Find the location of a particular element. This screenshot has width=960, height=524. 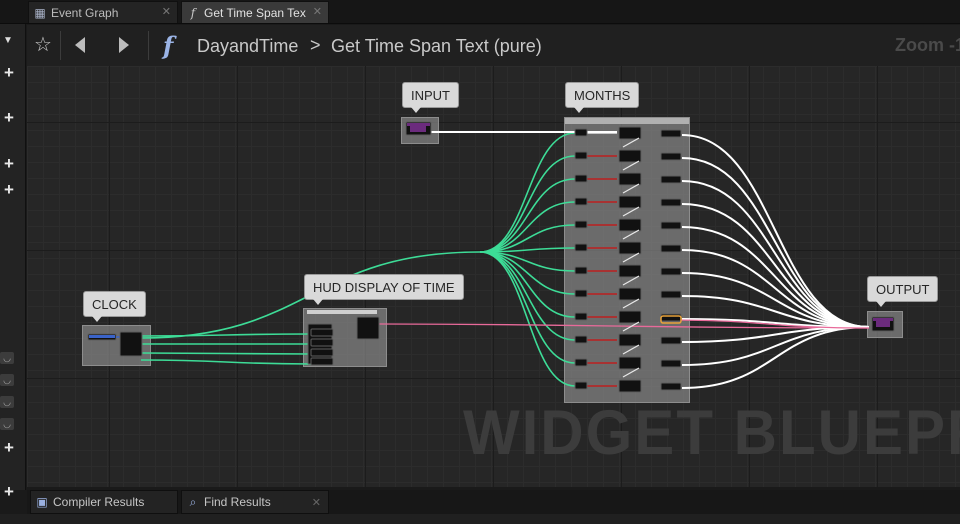

comment-label-output: OUTPUT is located at coordinates (903, 291).